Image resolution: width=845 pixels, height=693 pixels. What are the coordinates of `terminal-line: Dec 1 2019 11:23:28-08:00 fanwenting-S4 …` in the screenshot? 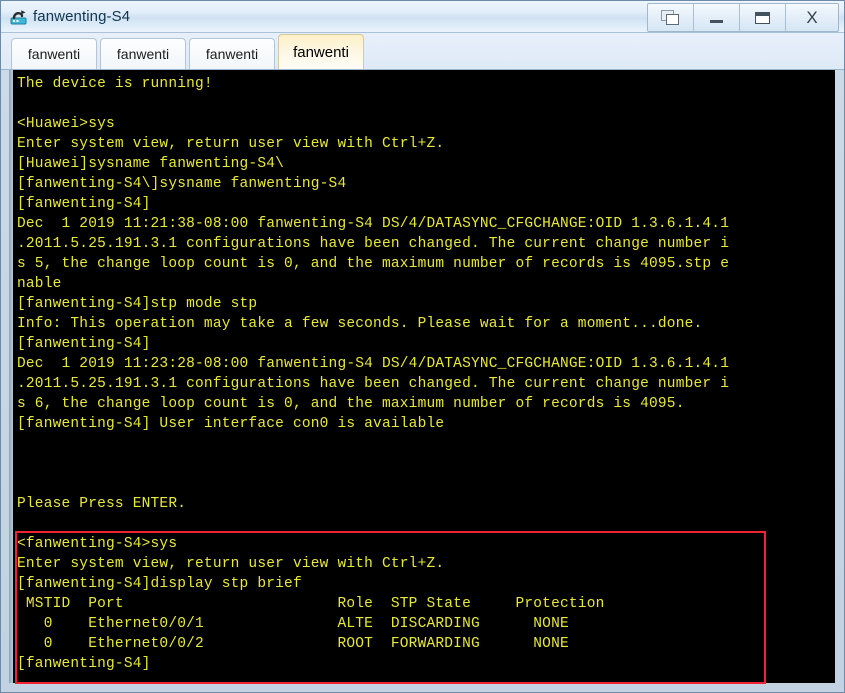 It's located at (373, 364).